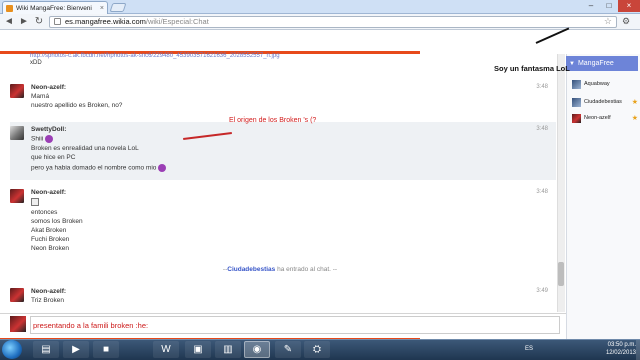  Describe the element at coordinates (283, 299) in the screenshot. I see `chat-message: Neon-azelf: 3:49 Triz Broken` at that location.